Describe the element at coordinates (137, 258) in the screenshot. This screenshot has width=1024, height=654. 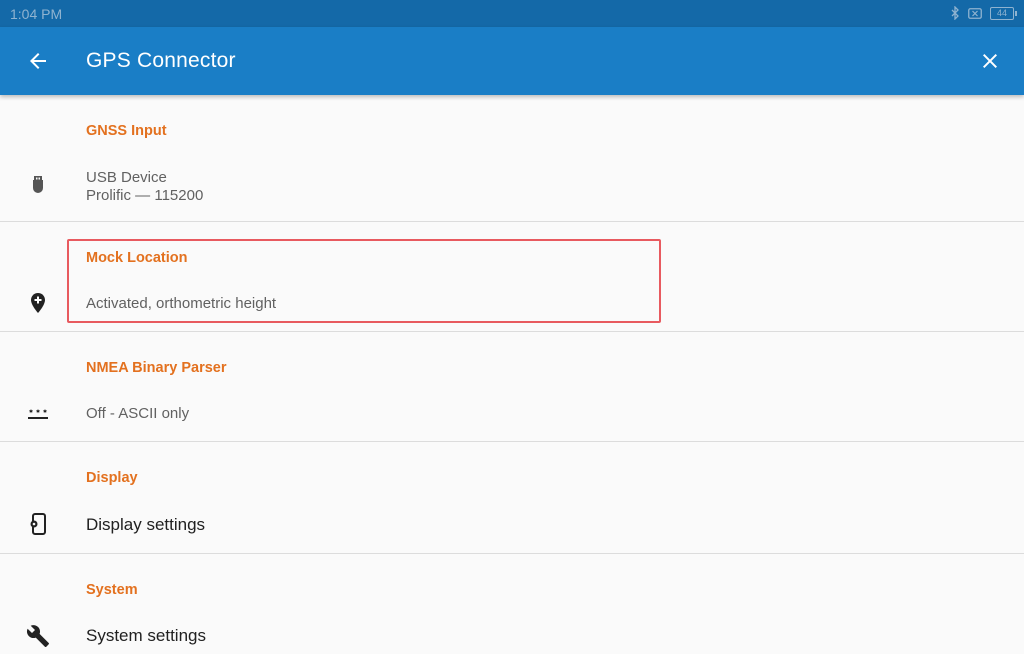
I see `category-mock-location: Mock Location` at that location.